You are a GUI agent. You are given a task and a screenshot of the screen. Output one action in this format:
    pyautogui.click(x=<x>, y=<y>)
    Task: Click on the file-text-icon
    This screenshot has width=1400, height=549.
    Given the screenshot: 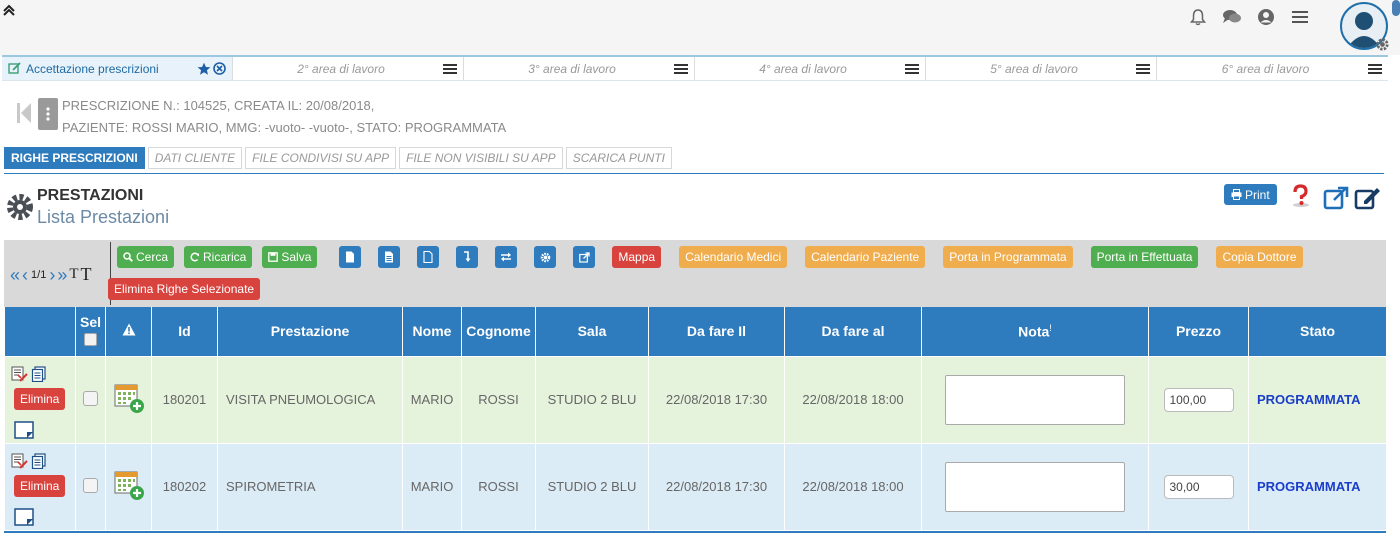 What is the action you would take?
    pyautogui.click(x=389, y=257)
    